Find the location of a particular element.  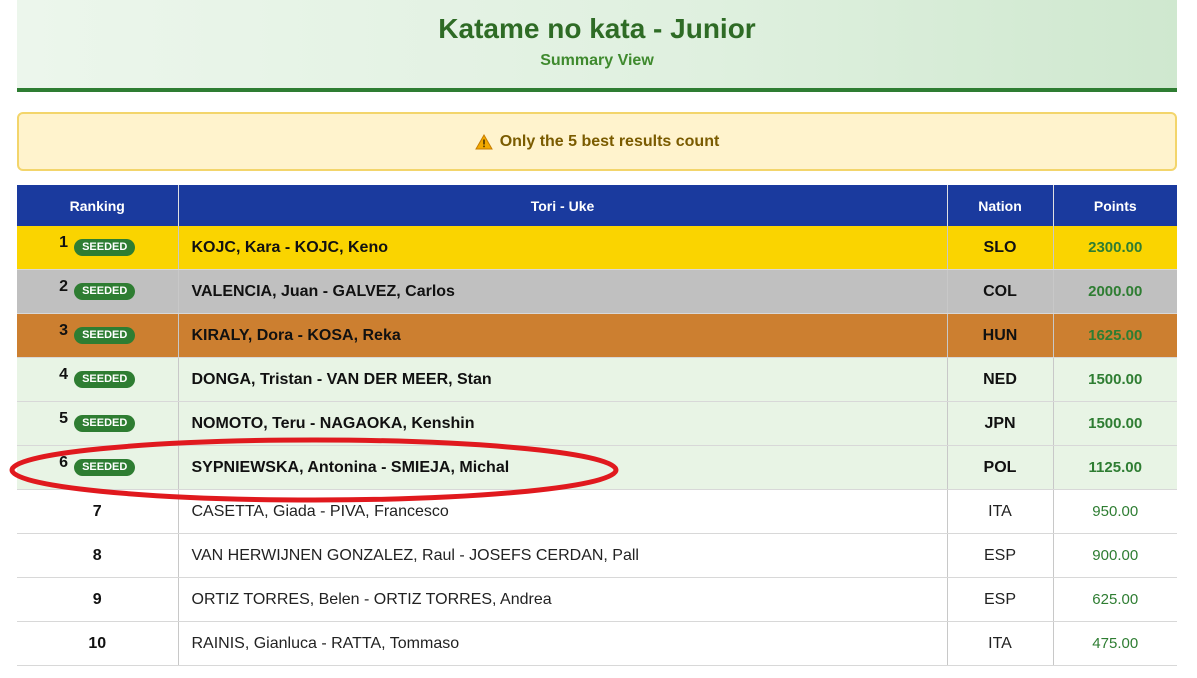

column-header-points: Points is located at coordinates (1115, 205).